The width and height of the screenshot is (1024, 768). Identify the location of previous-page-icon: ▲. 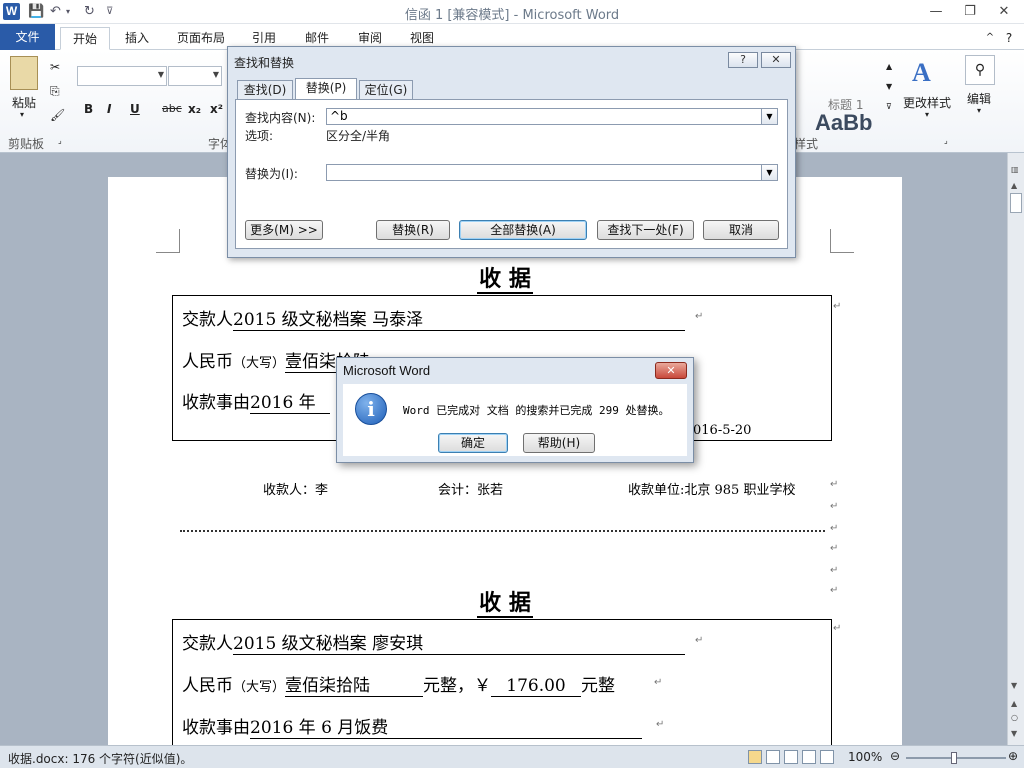
(1014, 703).